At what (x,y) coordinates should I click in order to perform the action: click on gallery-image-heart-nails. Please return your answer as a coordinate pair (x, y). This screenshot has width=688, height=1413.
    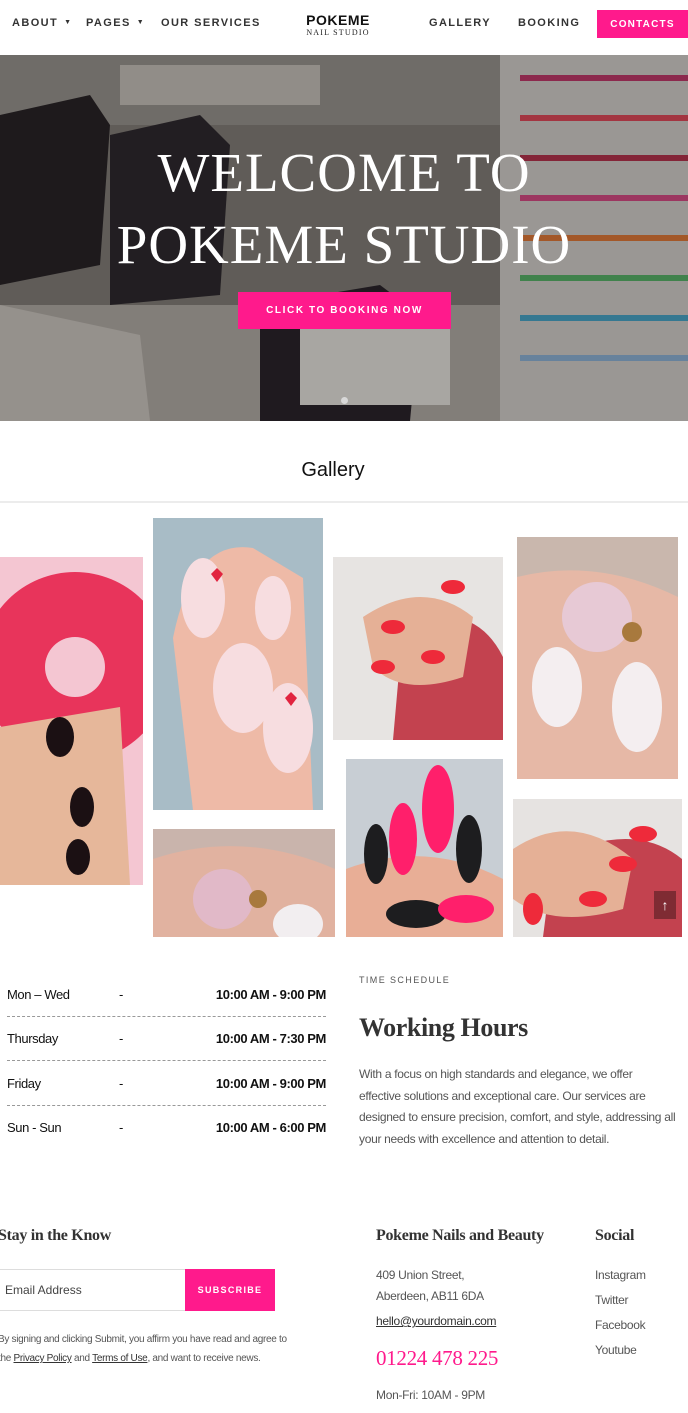
    Looking at the image, I should click on (238, 664).